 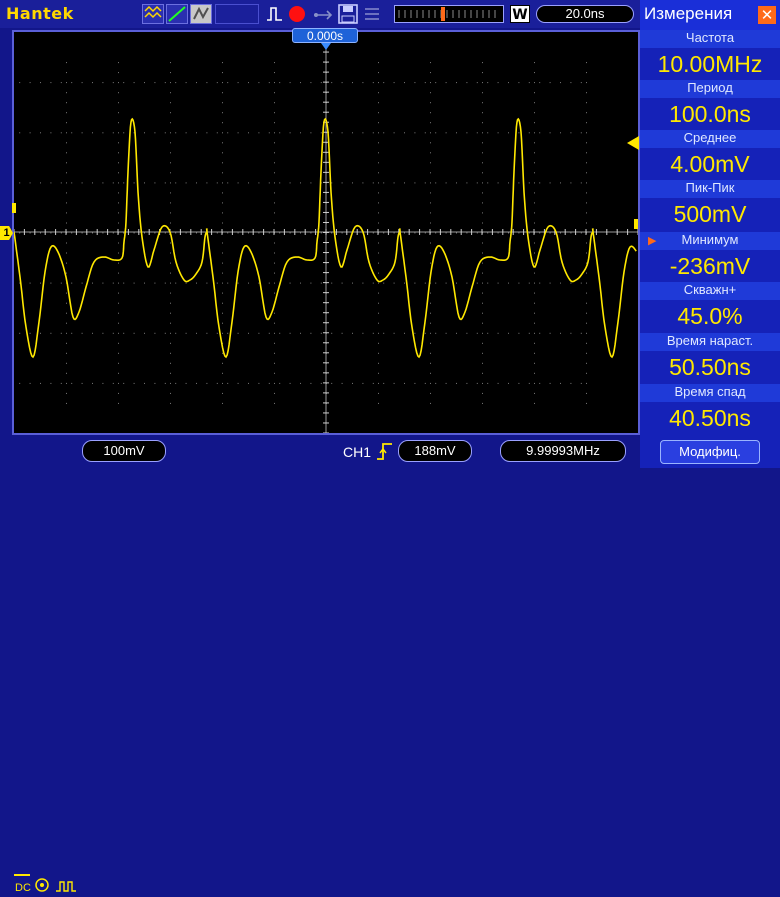 What do you see at coordinates (435, 451) in the screenshot?
I see `trigger-level-readout: 188mV` at bounding box center [435, 451].